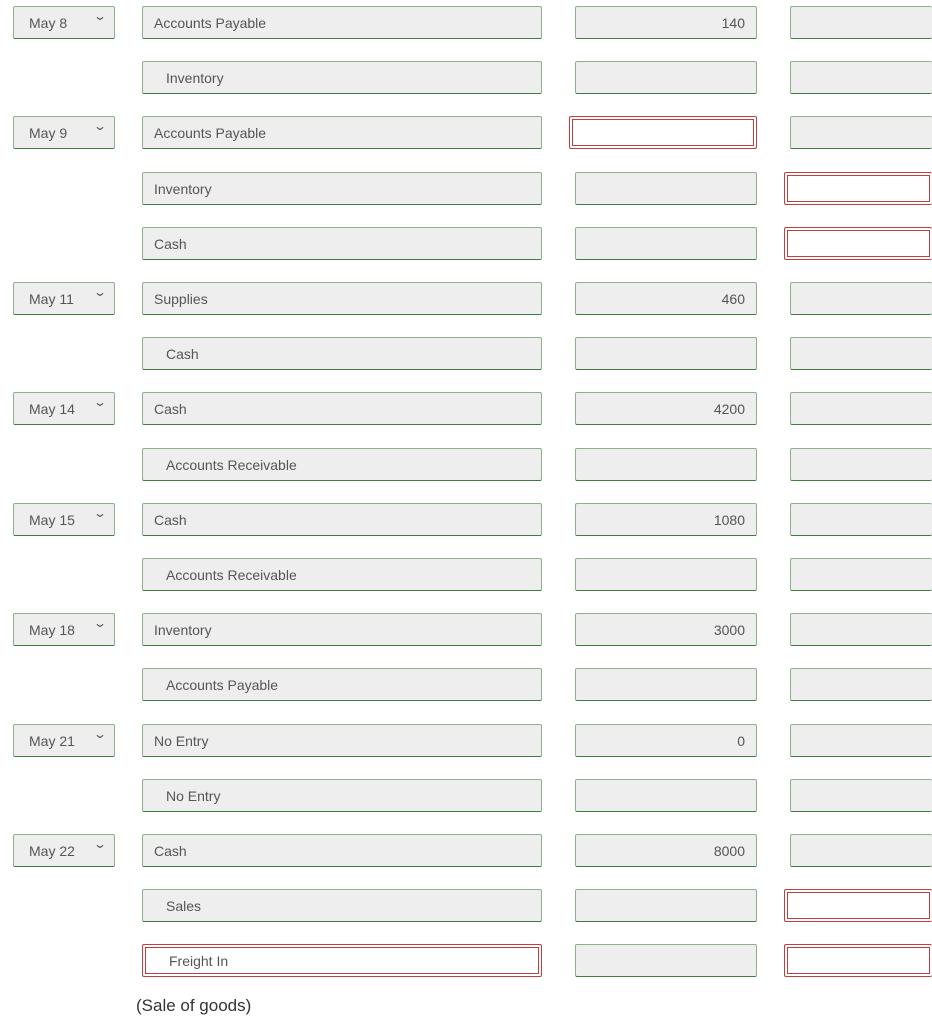  What do you see at coordinates (666, 850) in the screenshot?
I see `debit-input: 8000` at bounding box center [666, 850].